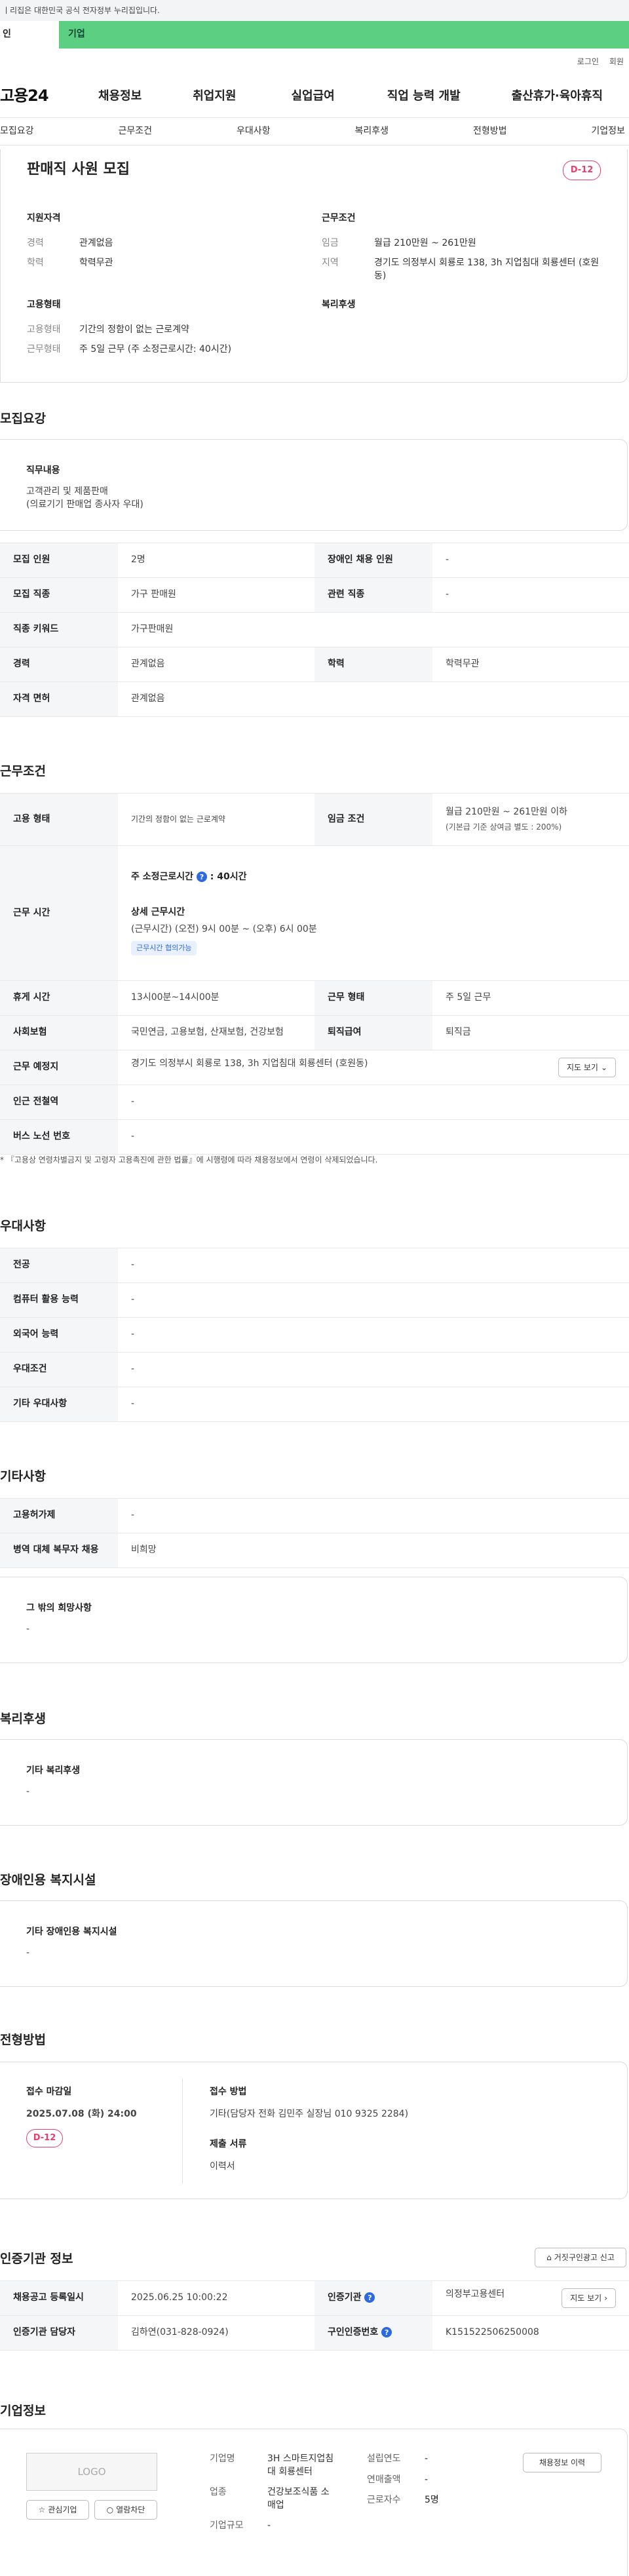 This screenshot has width=629, height=2576. I want to click on cert-number-label-text: 구인인증번호, so click(353, 2332).